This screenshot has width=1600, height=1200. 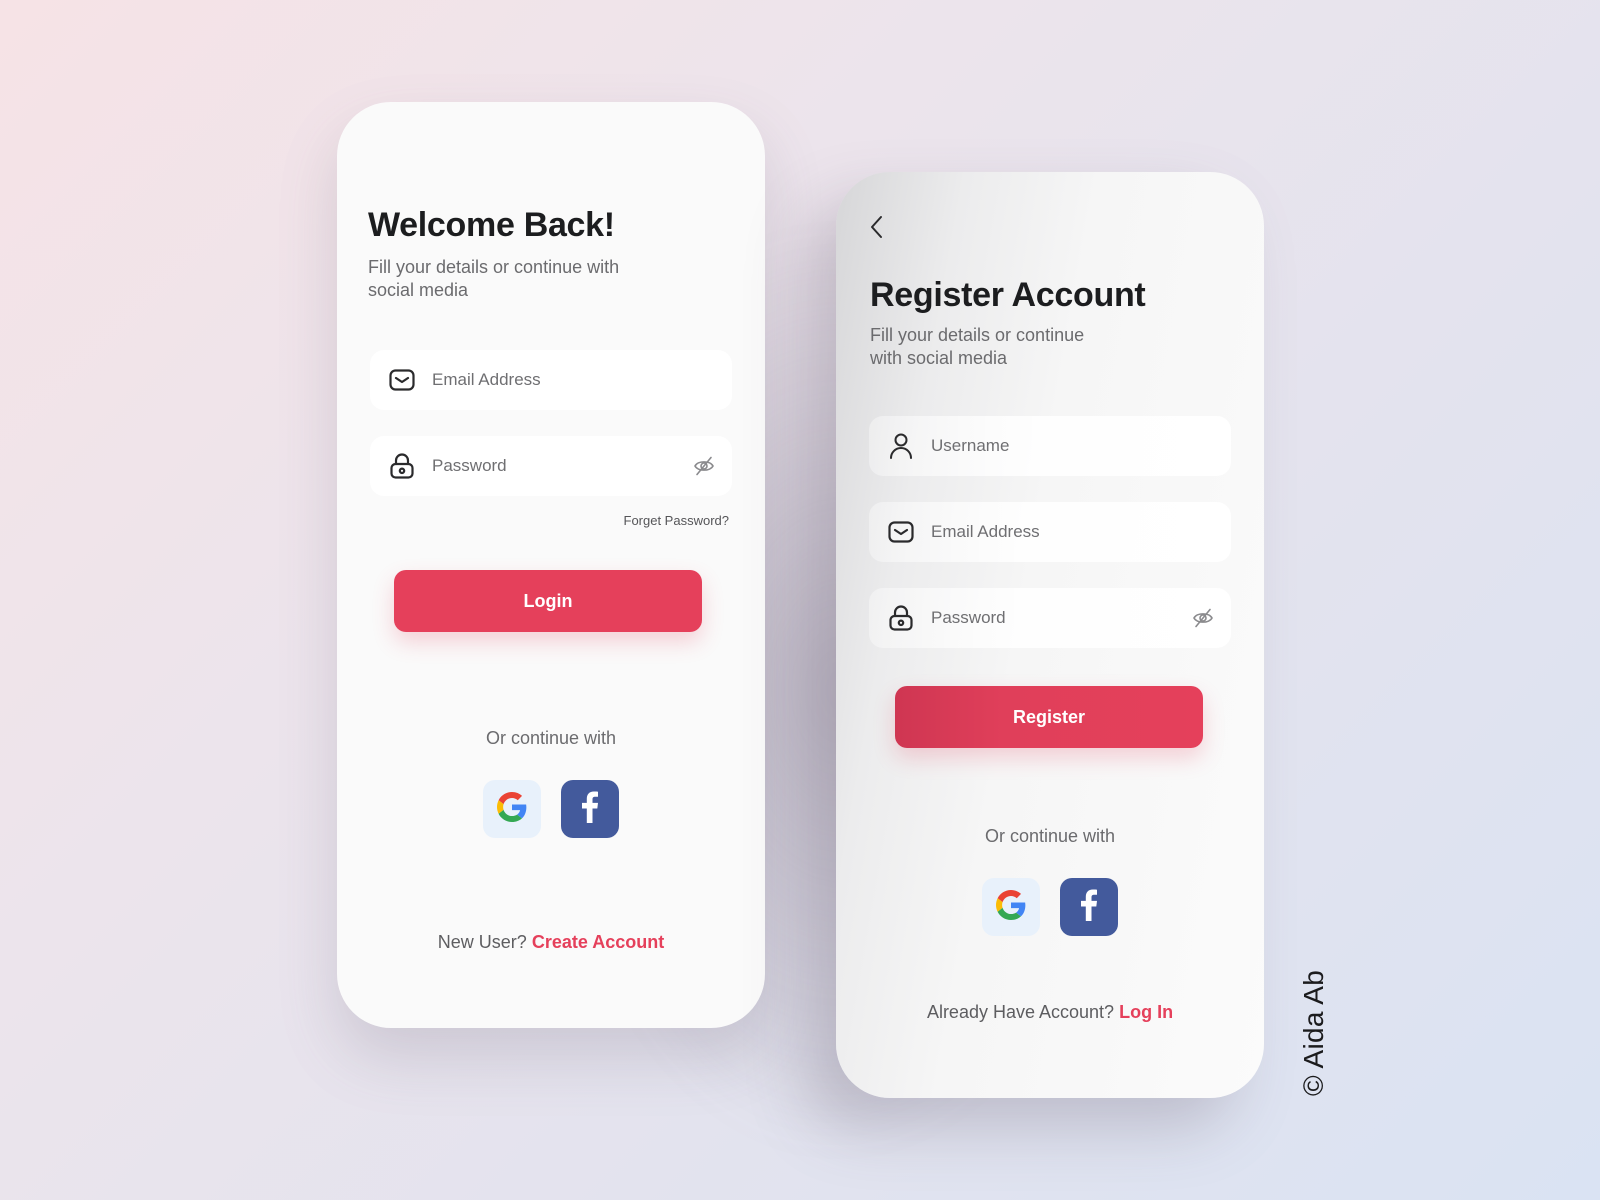 I want to click on already-have-account-text: Already Have Account?, so click(x=1020, y=1012).